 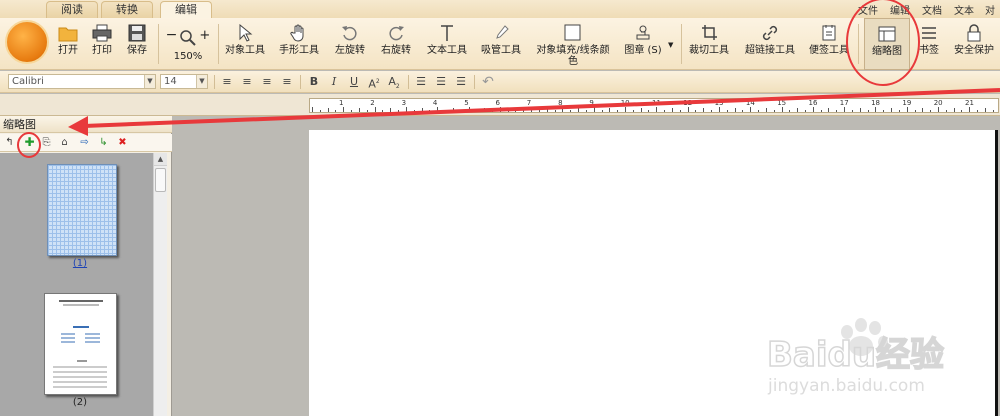 I want to click on font-size-select: 14 ▼, so click(x=184, y=81).